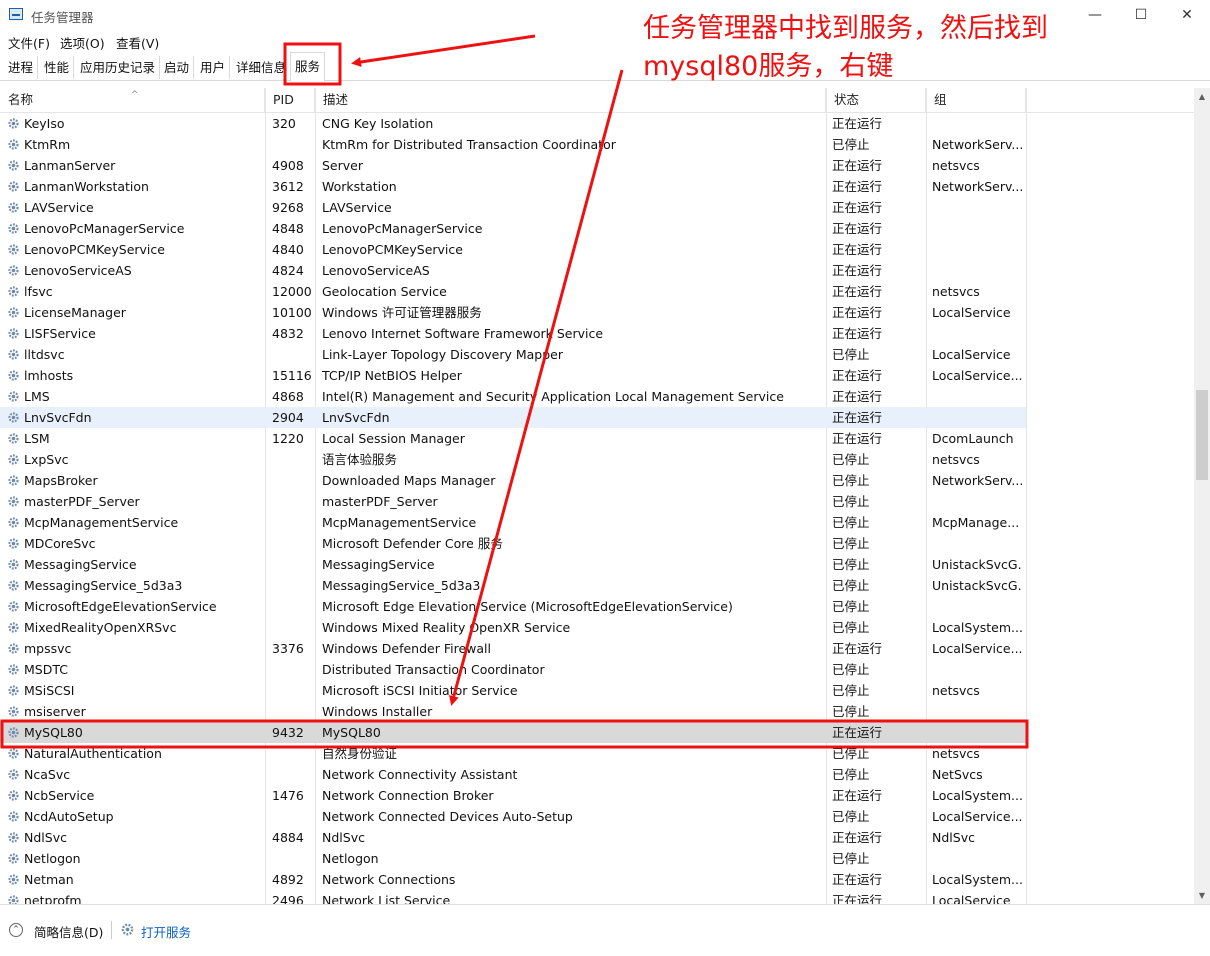 The image size is (1210, 956). What do you see at coordinates (262, 67) in the screenshot?
I see `tab-details: 详细信息` at bounding box center [262, 67].